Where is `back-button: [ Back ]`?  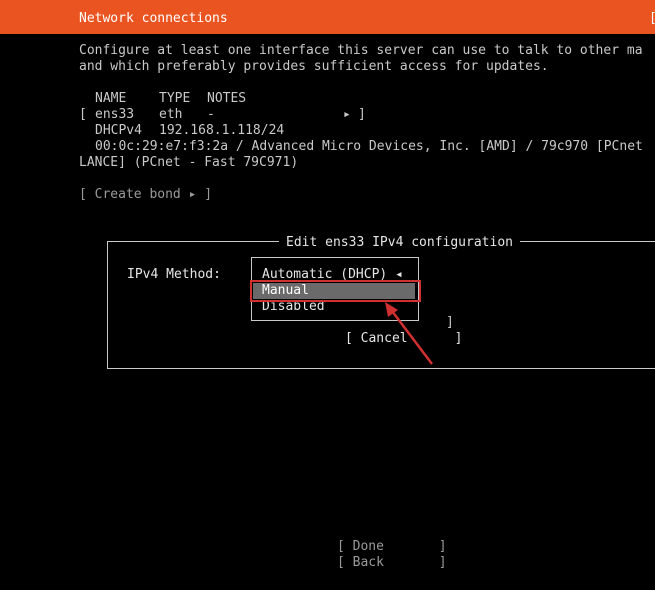
back-button: [ Back ] is located at coordinates (392, 563).